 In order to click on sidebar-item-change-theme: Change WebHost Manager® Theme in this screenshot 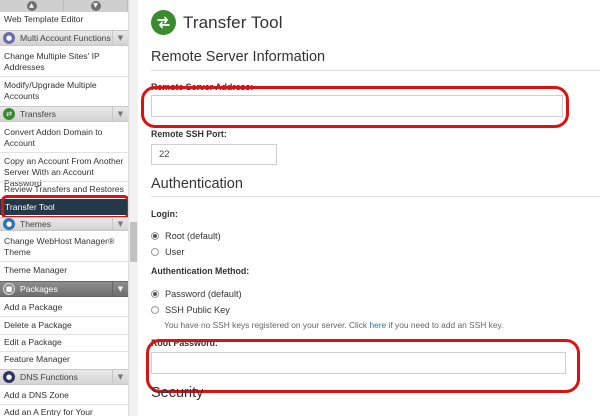, I will do `click(64, 247)`.